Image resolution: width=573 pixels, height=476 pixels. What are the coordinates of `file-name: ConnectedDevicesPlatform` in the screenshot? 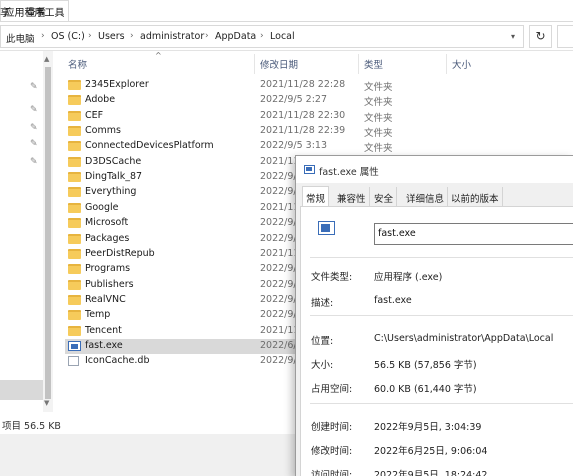 It's located at (149, 146).